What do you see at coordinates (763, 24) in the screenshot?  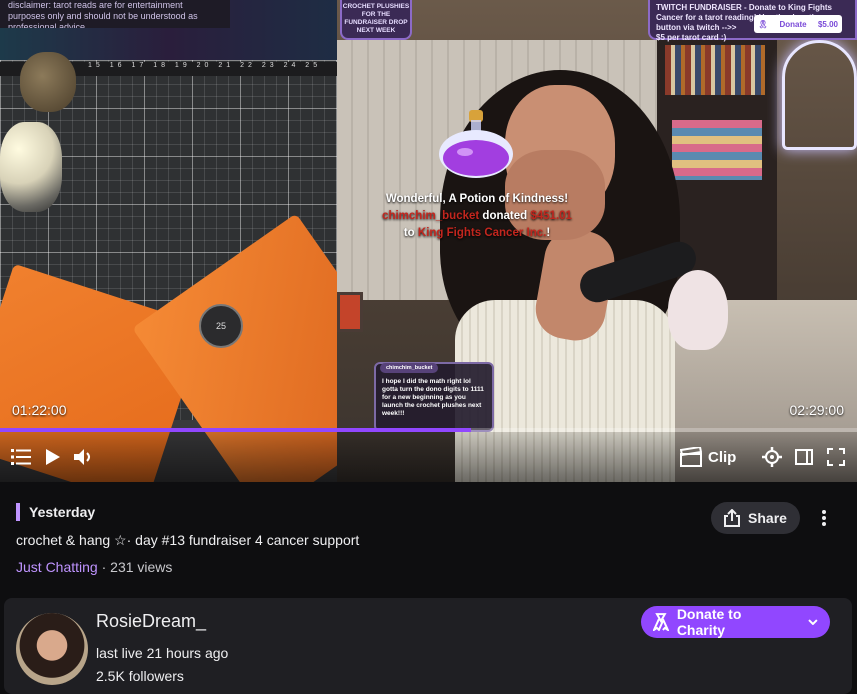 I see `ribbon-icon: 🎗` at bounding box center [763, 24].